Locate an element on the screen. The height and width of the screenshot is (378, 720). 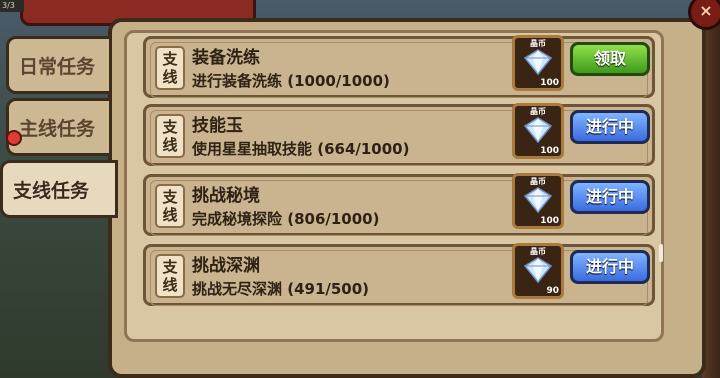
tab-label: 日常任务 is located at coordinates (57, 66).